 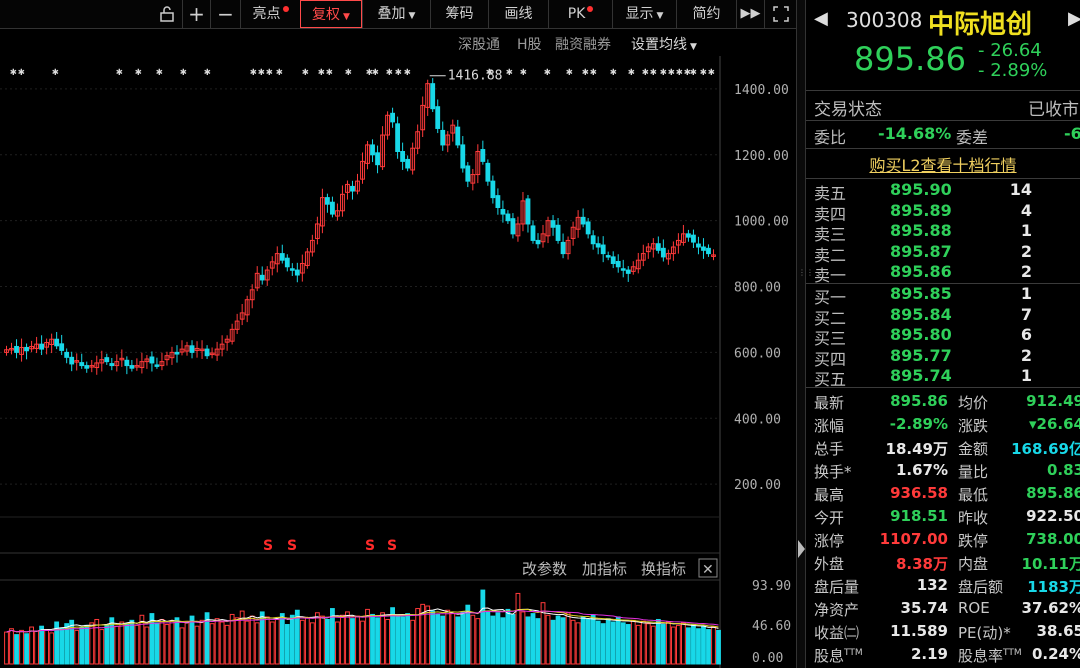 I want to click on toolbar-button-label: 简约, so click(x=706, y=14).